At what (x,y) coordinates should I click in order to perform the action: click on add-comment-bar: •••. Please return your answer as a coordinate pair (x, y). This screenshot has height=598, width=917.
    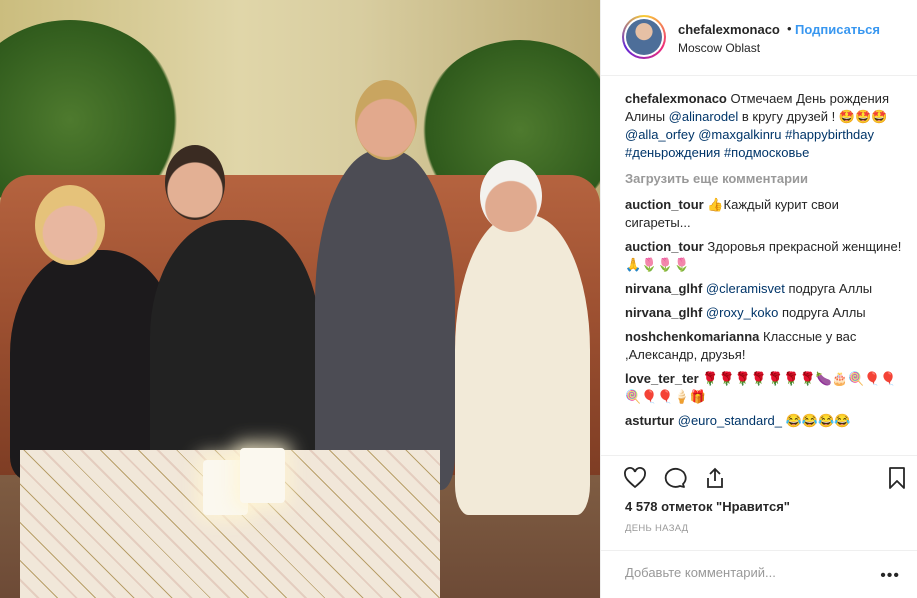
    Looking at the image, I should click on (759, 574).